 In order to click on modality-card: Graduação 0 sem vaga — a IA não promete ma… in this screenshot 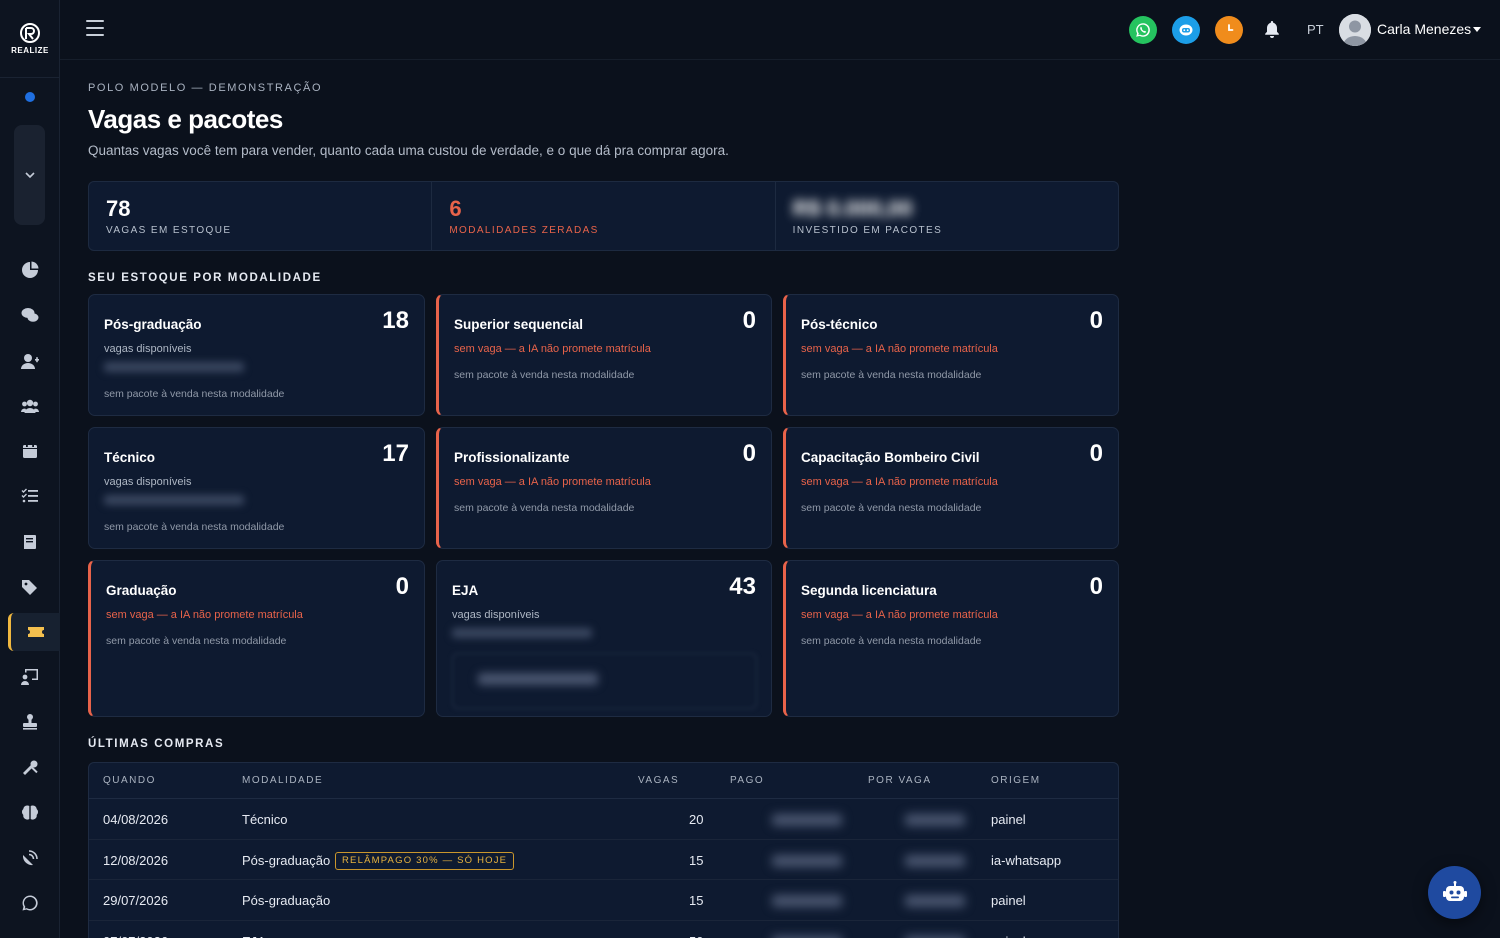, I will do `click(256, 638)`.